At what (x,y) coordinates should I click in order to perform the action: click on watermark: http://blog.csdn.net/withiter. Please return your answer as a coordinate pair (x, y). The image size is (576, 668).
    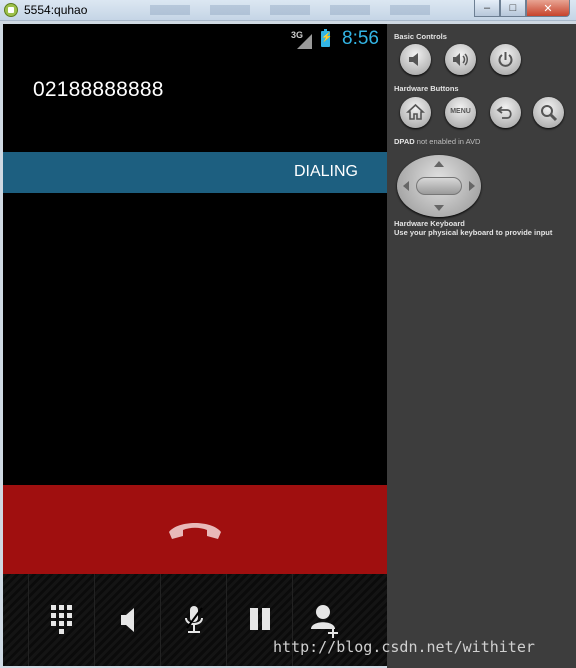
    Looking at the image, I should click on (404, 647).